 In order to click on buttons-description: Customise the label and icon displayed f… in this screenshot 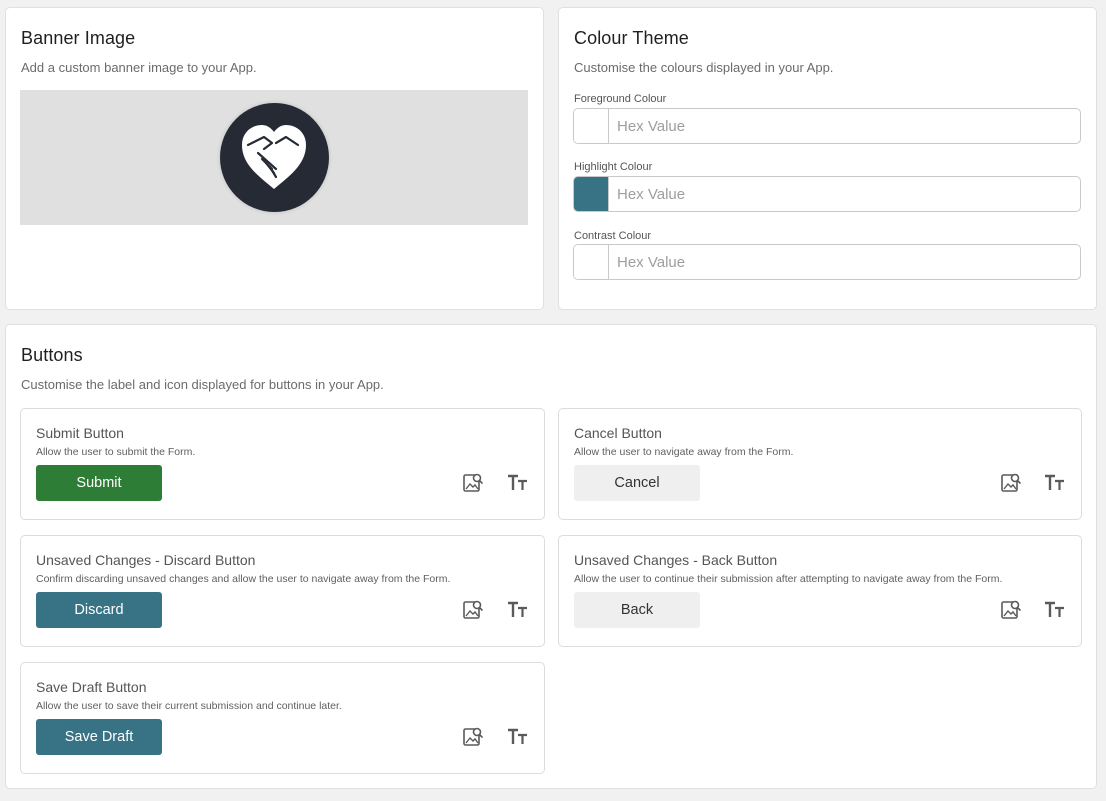, I will do `click(202, 384)`.